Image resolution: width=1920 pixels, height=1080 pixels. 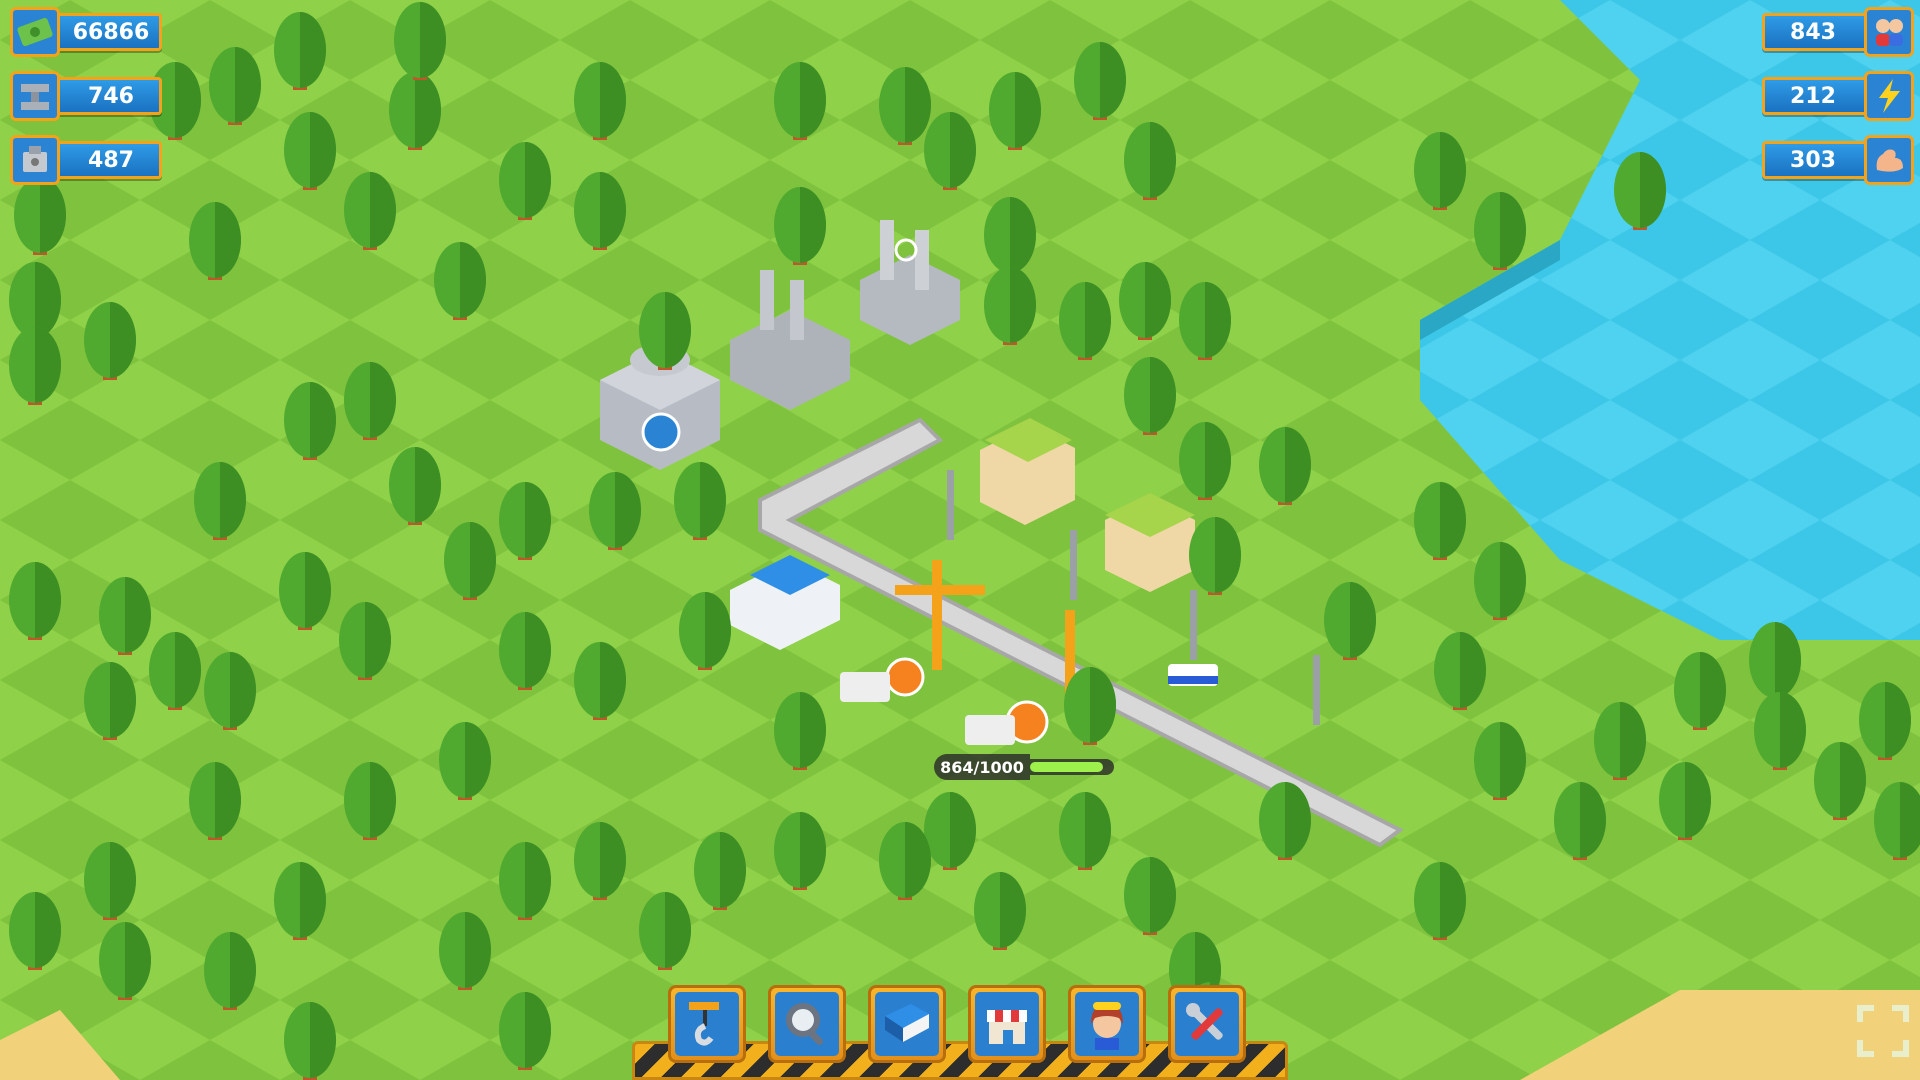 I want to click on steel-value: 746, so click(x=107, y=96).